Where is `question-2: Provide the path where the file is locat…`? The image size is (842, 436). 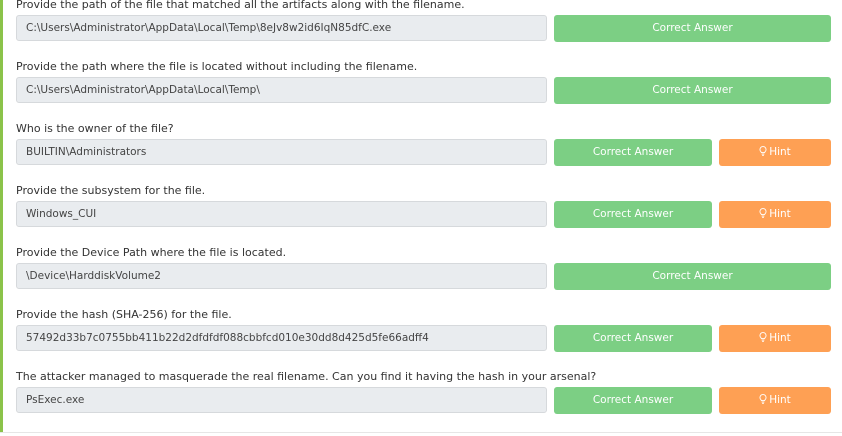
question-2: Provide the path where the file is locat… is located at coordinates (423, 91).